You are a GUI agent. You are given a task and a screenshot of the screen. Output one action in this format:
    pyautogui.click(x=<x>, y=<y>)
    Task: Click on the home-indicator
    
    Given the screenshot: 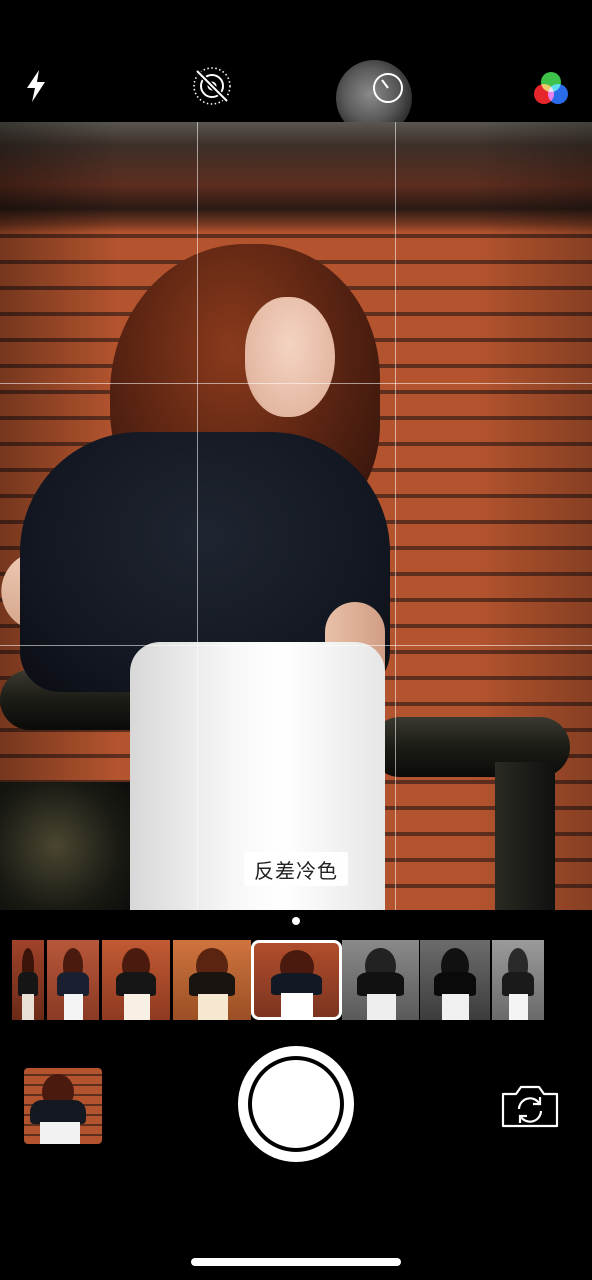 What is the action you would take?
    pyautogui.click(x=296, y=1262)
    